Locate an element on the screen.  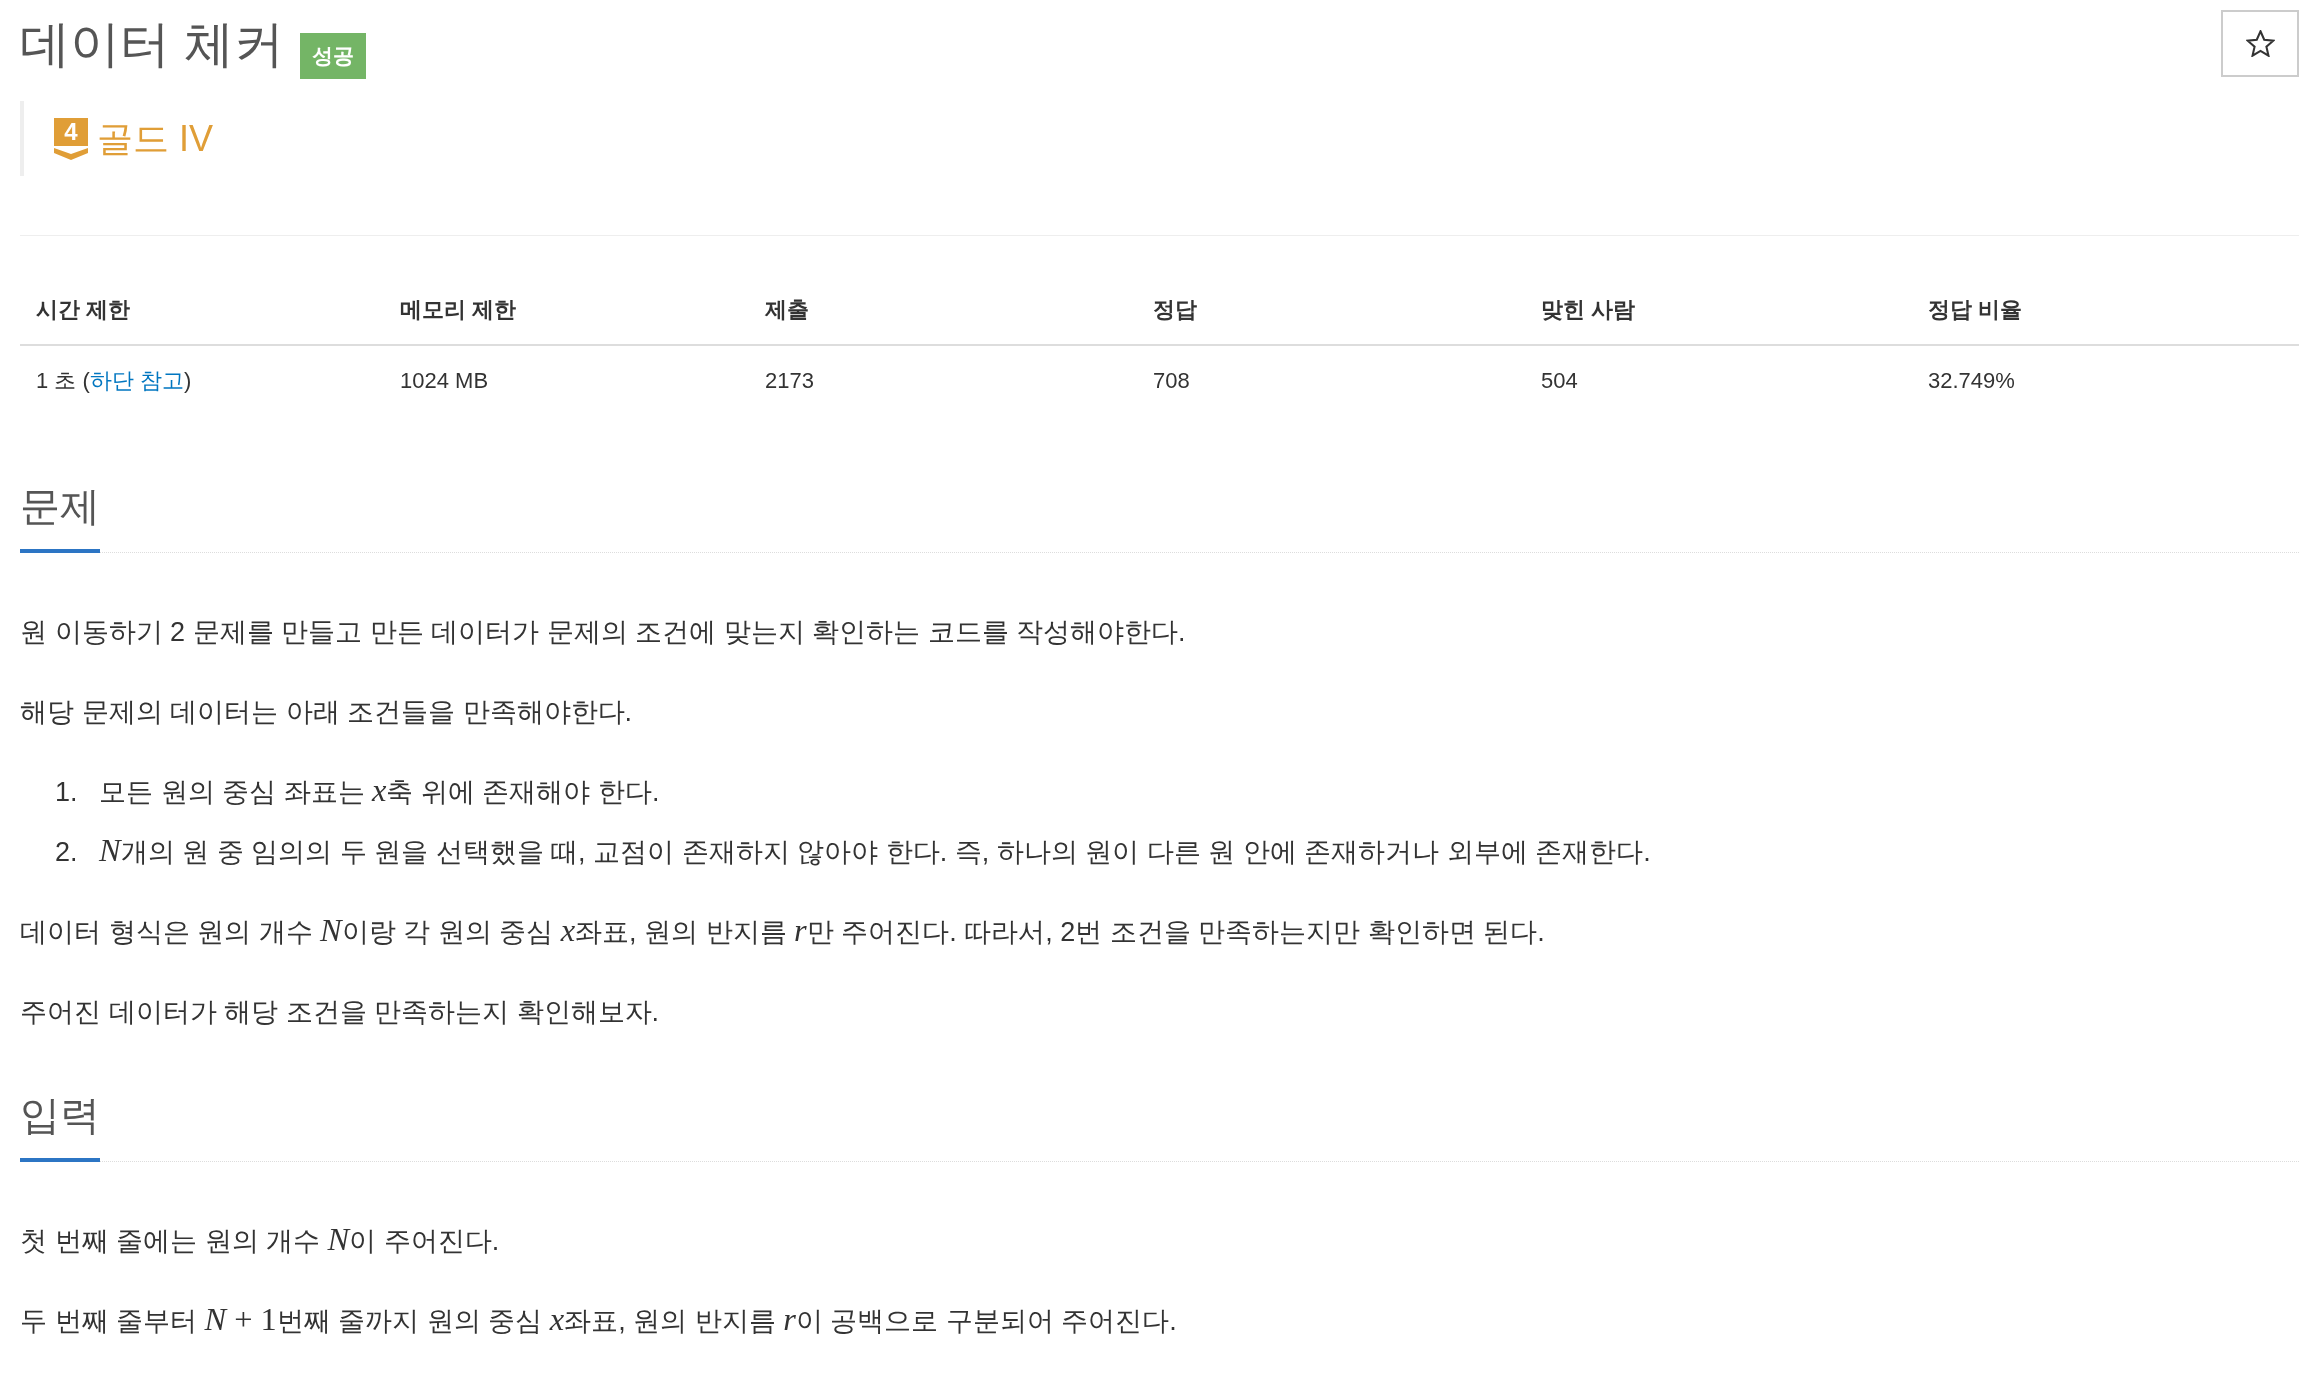
tier-label: 골드 IV is located at coordinates (155, 138).